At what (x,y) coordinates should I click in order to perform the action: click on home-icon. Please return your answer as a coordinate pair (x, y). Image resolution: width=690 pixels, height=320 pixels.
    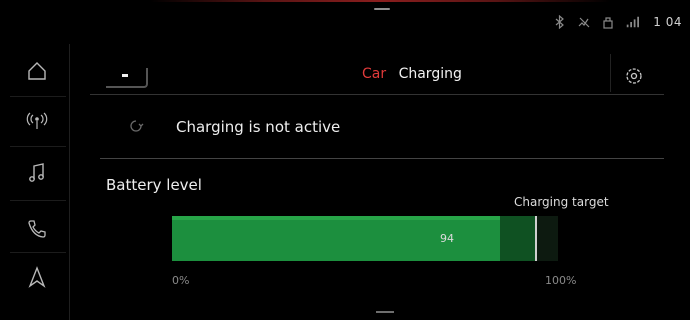
    Looking at the image, I should click on (37, 71).